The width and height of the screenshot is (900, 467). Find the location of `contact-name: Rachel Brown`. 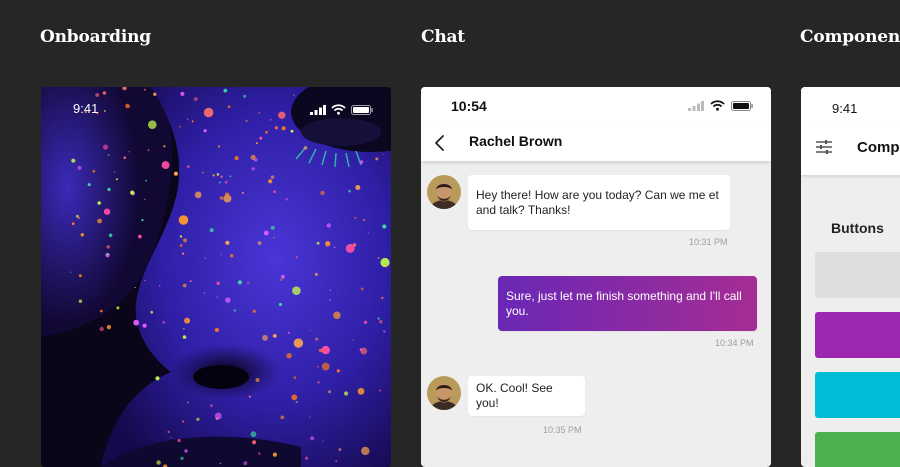

contact-name: Rachel Brown is located at coordinates (516, 141).